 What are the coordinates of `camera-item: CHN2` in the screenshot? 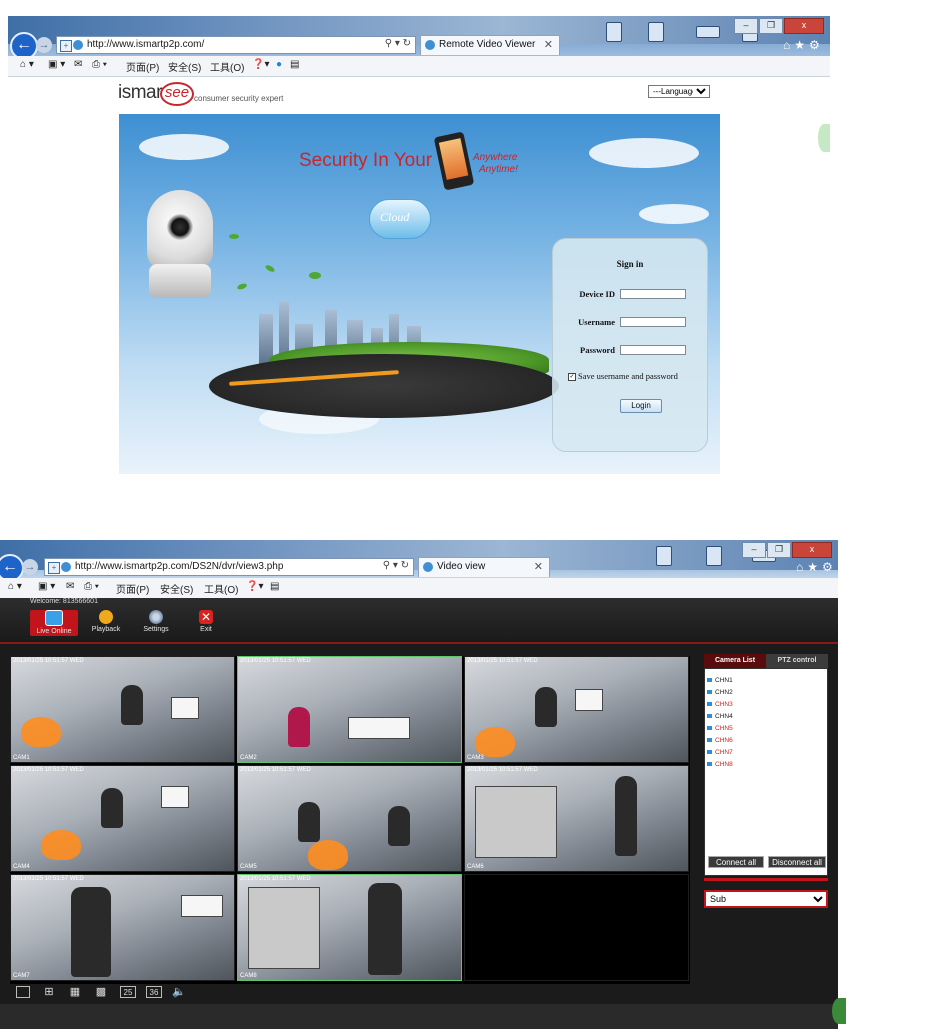 It's located at (720, 692).